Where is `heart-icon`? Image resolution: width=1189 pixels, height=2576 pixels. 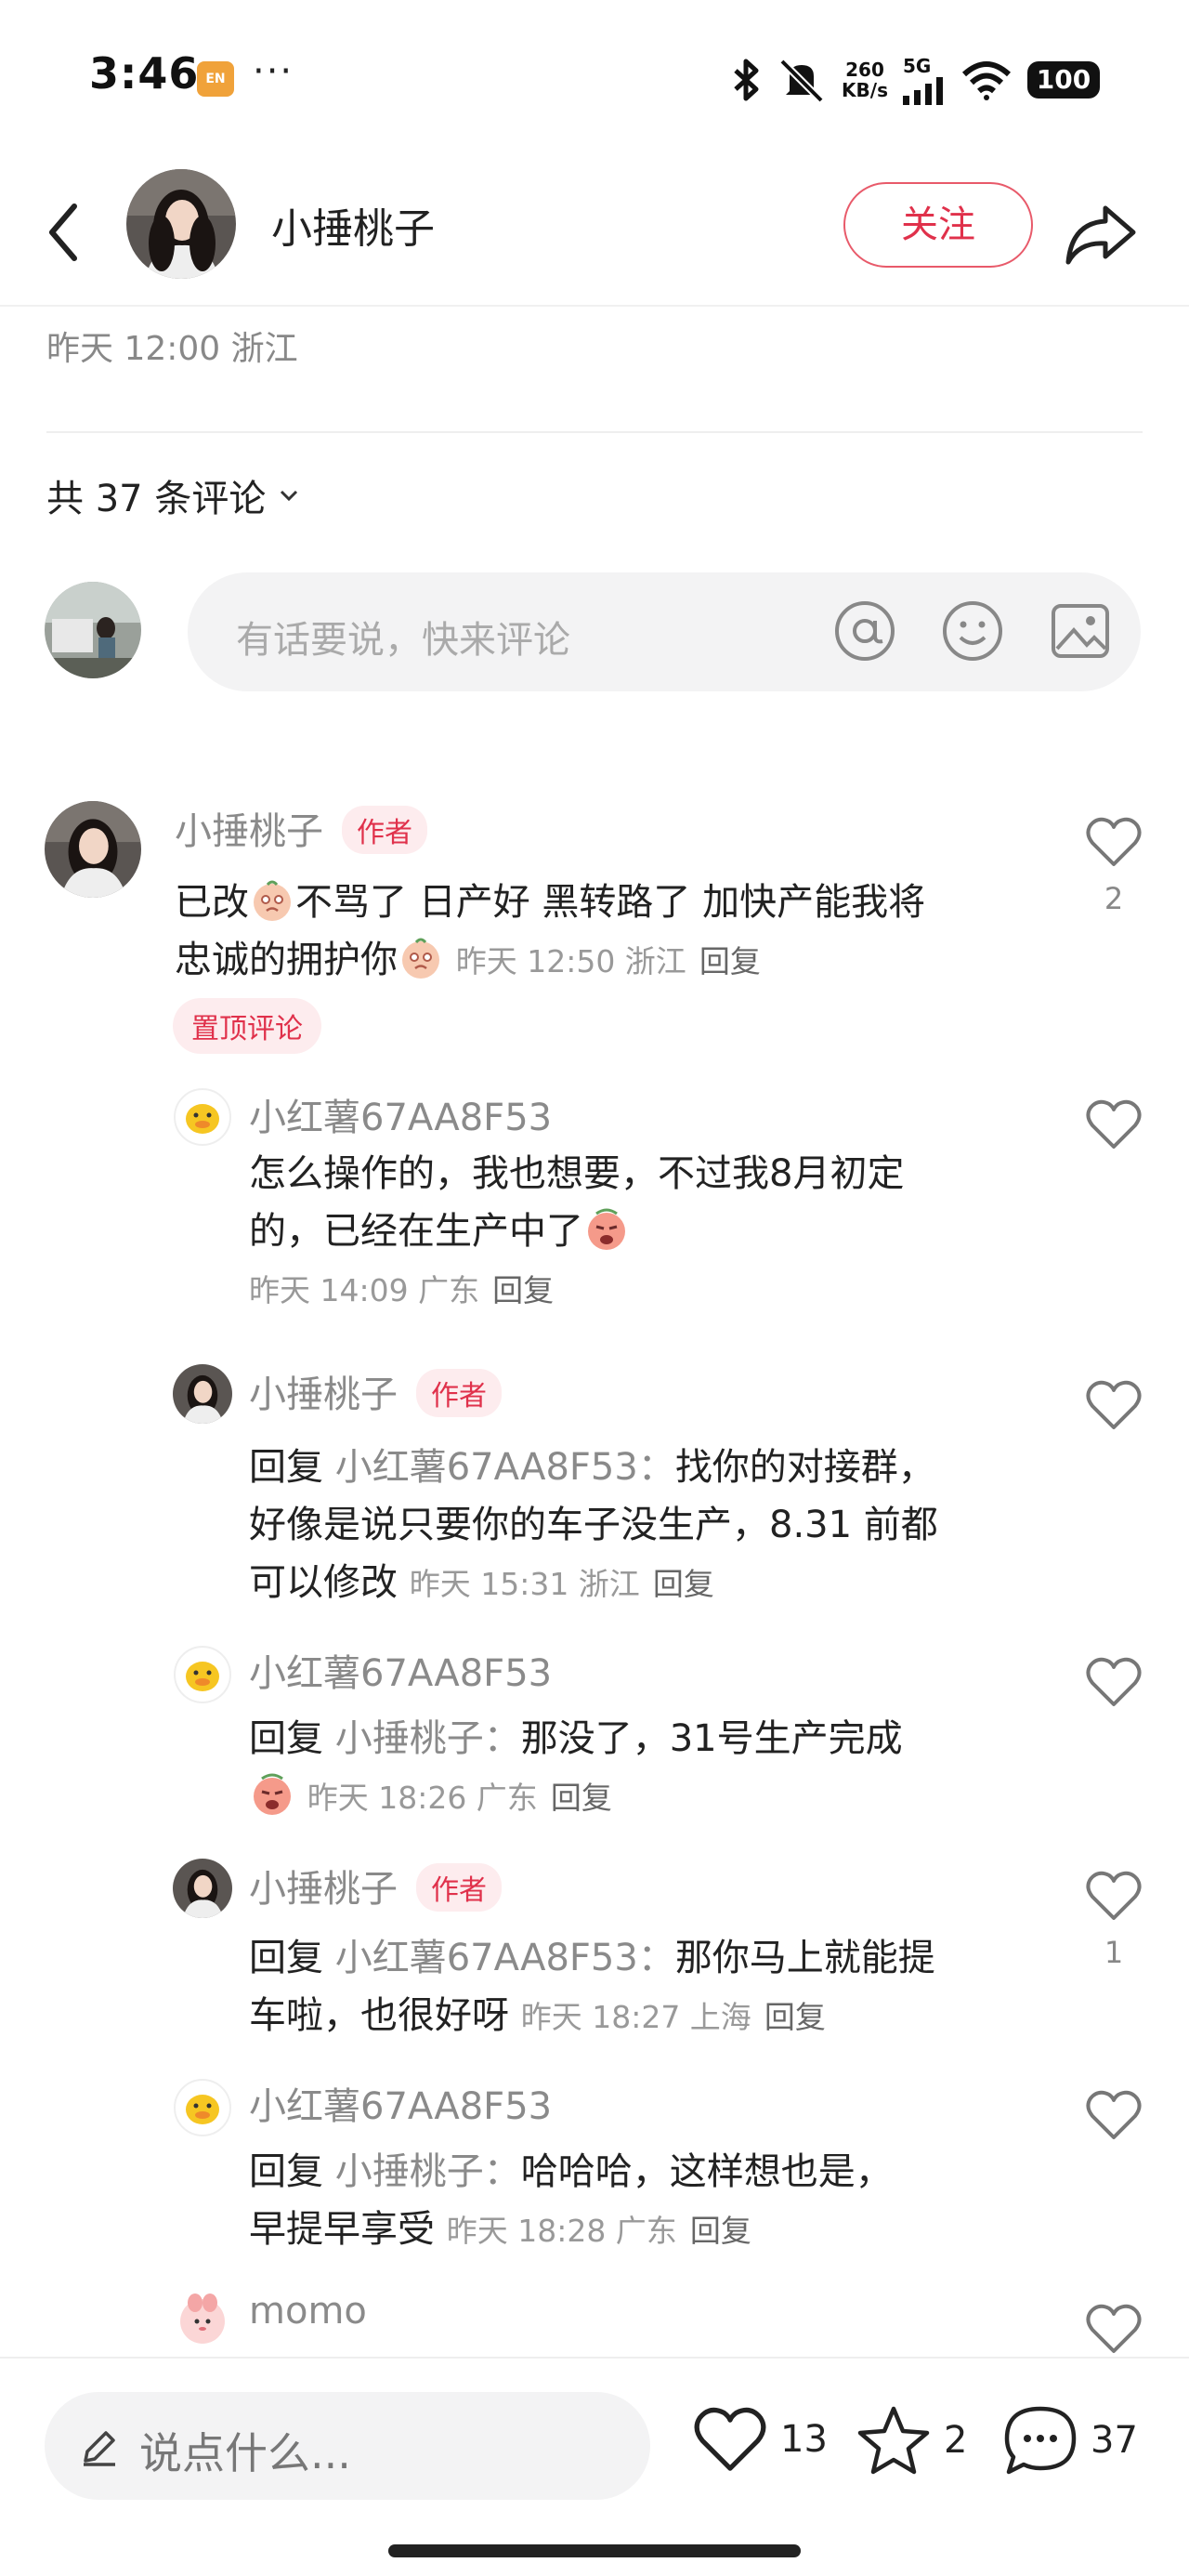 heart-icon is located at coordinates (730, 2439).